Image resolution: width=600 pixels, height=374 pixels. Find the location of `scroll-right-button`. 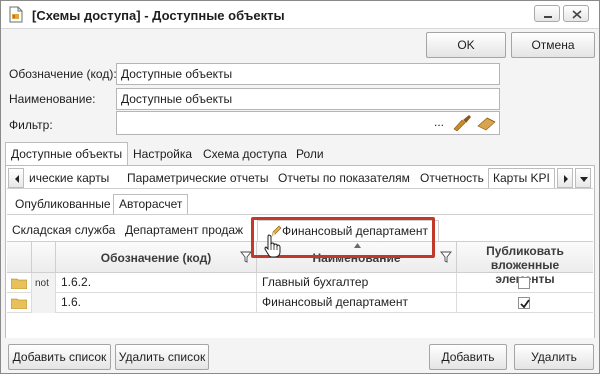

scroll-right-button is located at coordinates (565, 178).